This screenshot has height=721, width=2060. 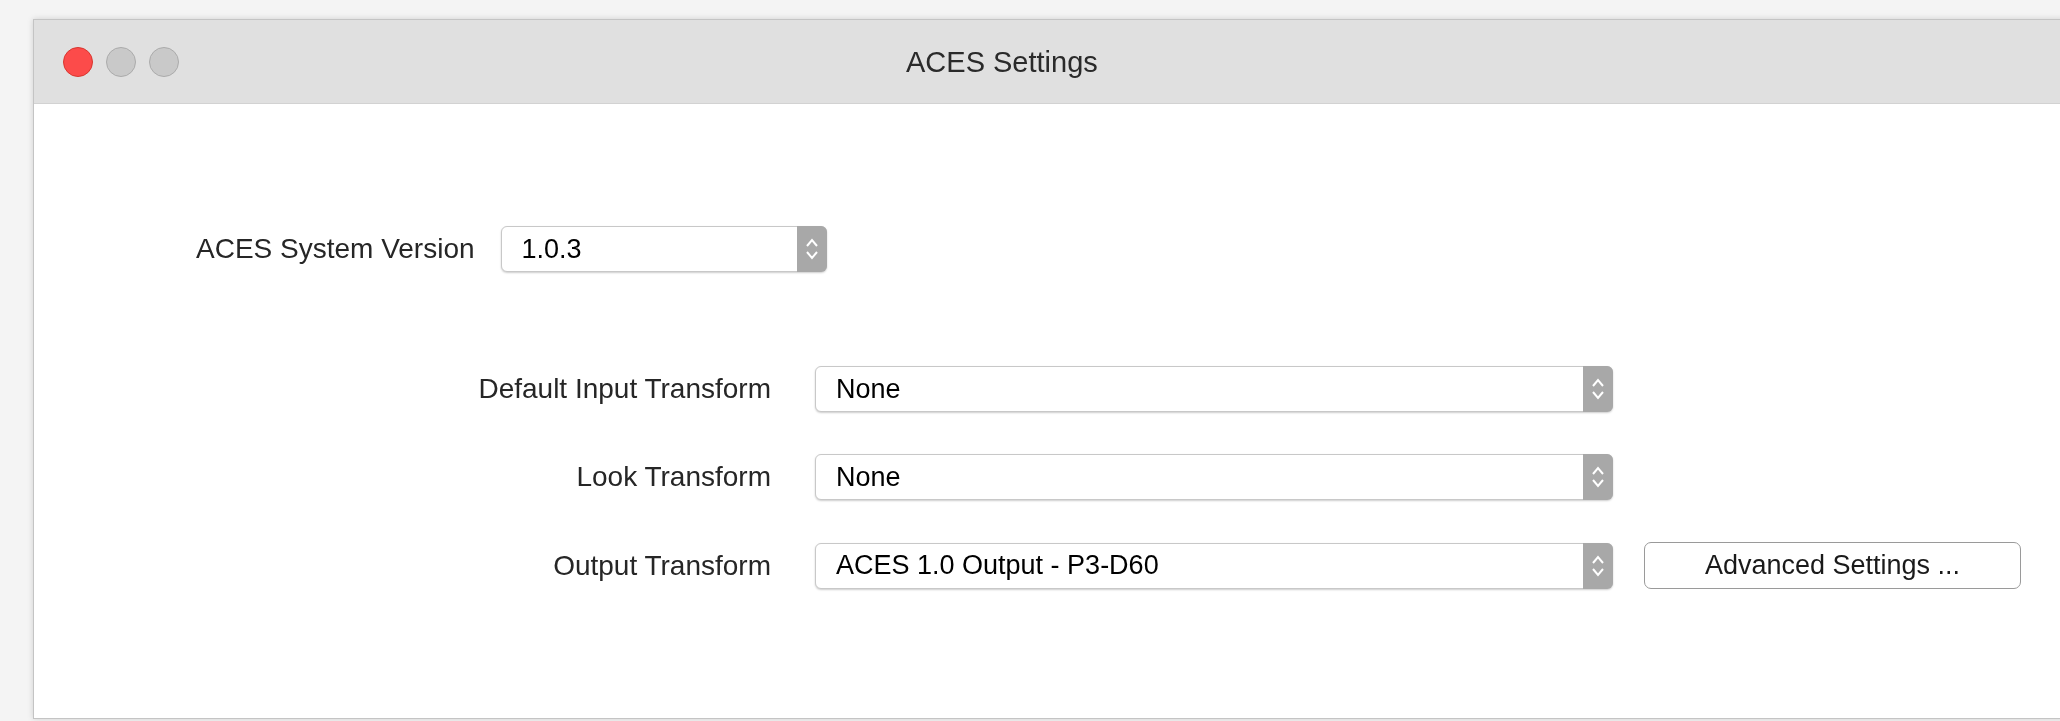 I want to click on popup-menu: 1.0.3, so click(x=663, y=249).